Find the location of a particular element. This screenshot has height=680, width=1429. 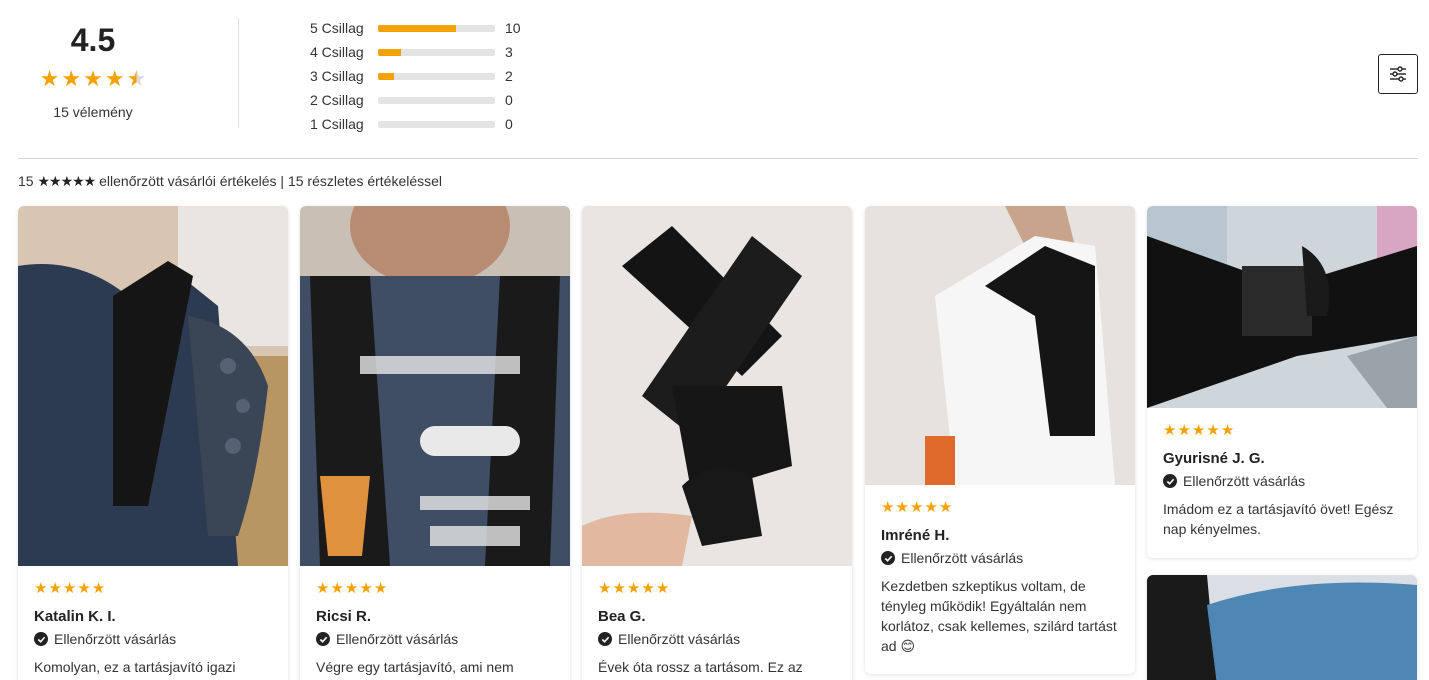

review-author: Ricsi R. is located at coordinates (344, 616).